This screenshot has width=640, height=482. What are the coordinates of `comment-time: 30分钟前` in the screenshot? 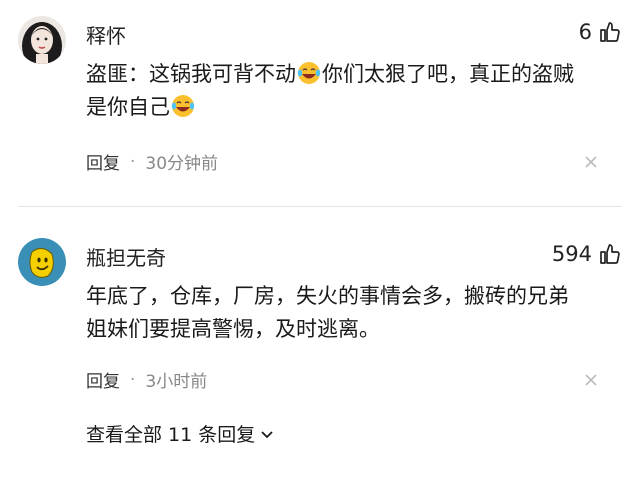 It's located at (182, 164).